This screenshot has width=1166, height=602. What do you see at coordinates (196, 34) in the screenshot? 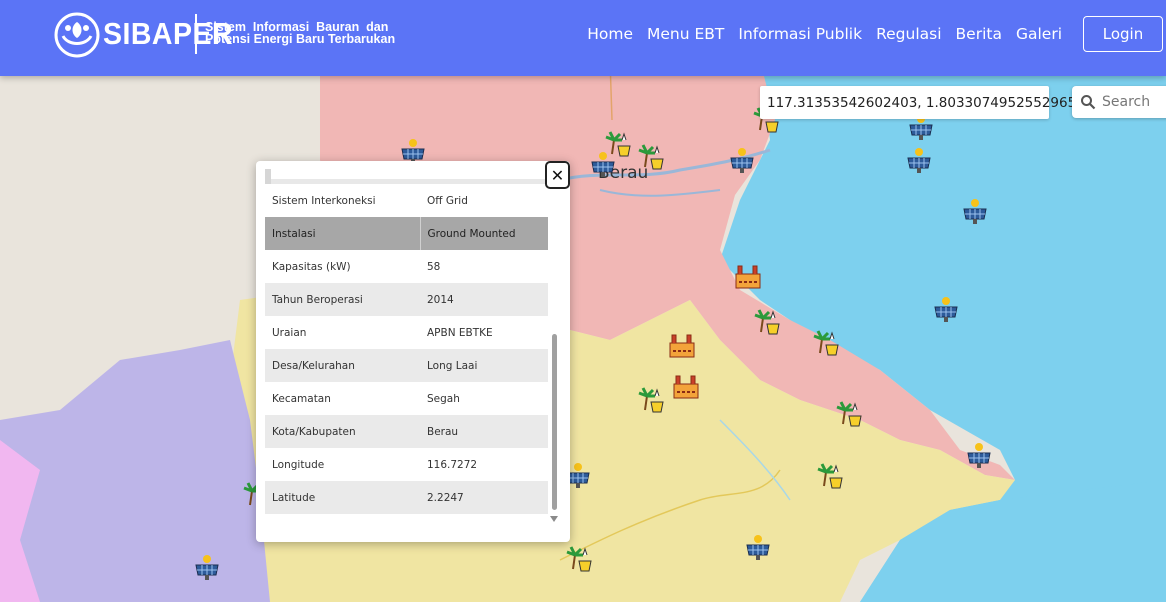
I see `brand-divider` at bounding box center [196, 34].